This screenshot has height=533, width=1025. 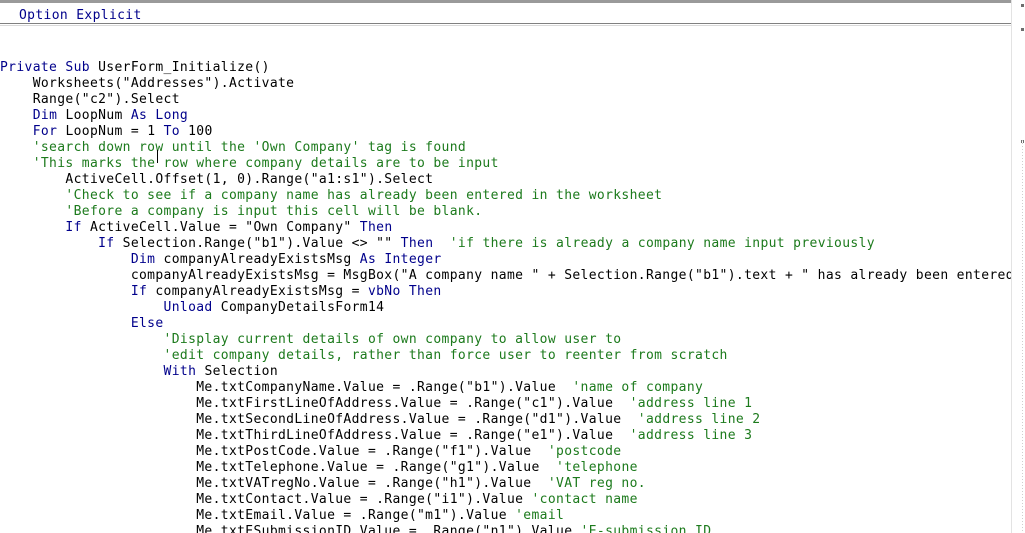 What do you see at coordinates (261, 291) in the screenshot?
I see `code-token-plain: companyAlreadyExistsMsg =` at bounding box center [261, 291].